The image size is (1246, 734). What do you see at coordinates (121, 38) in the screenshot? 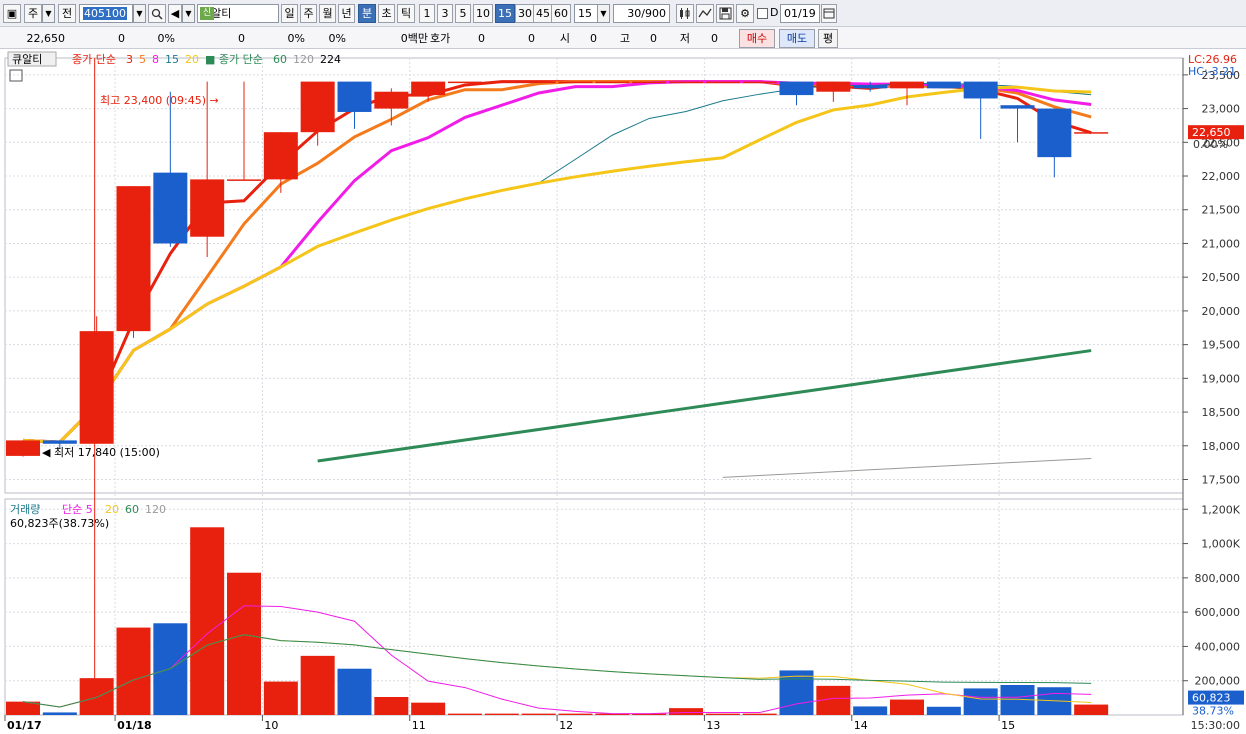
I see `price-change: 0` at bounding box center [121, 38].